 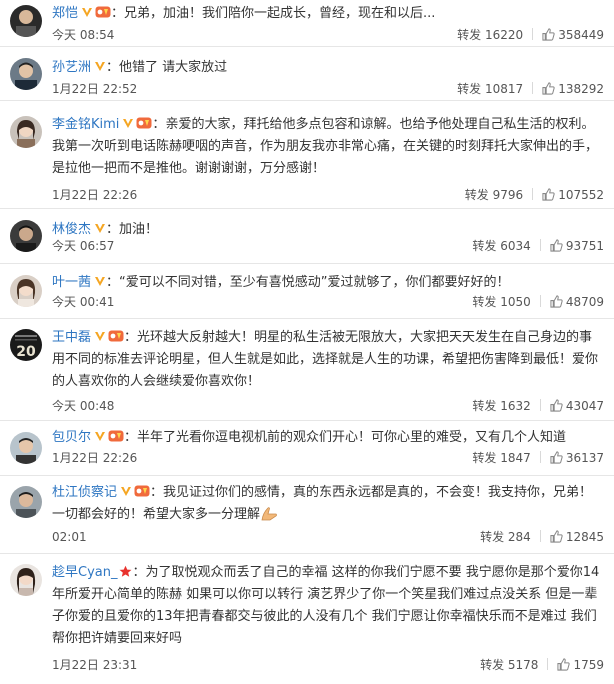 What do you see at coordinates (84, 572) in the screenshot?
I see `username-link: 趁早Cyan_` at bounding box center [84, 572].